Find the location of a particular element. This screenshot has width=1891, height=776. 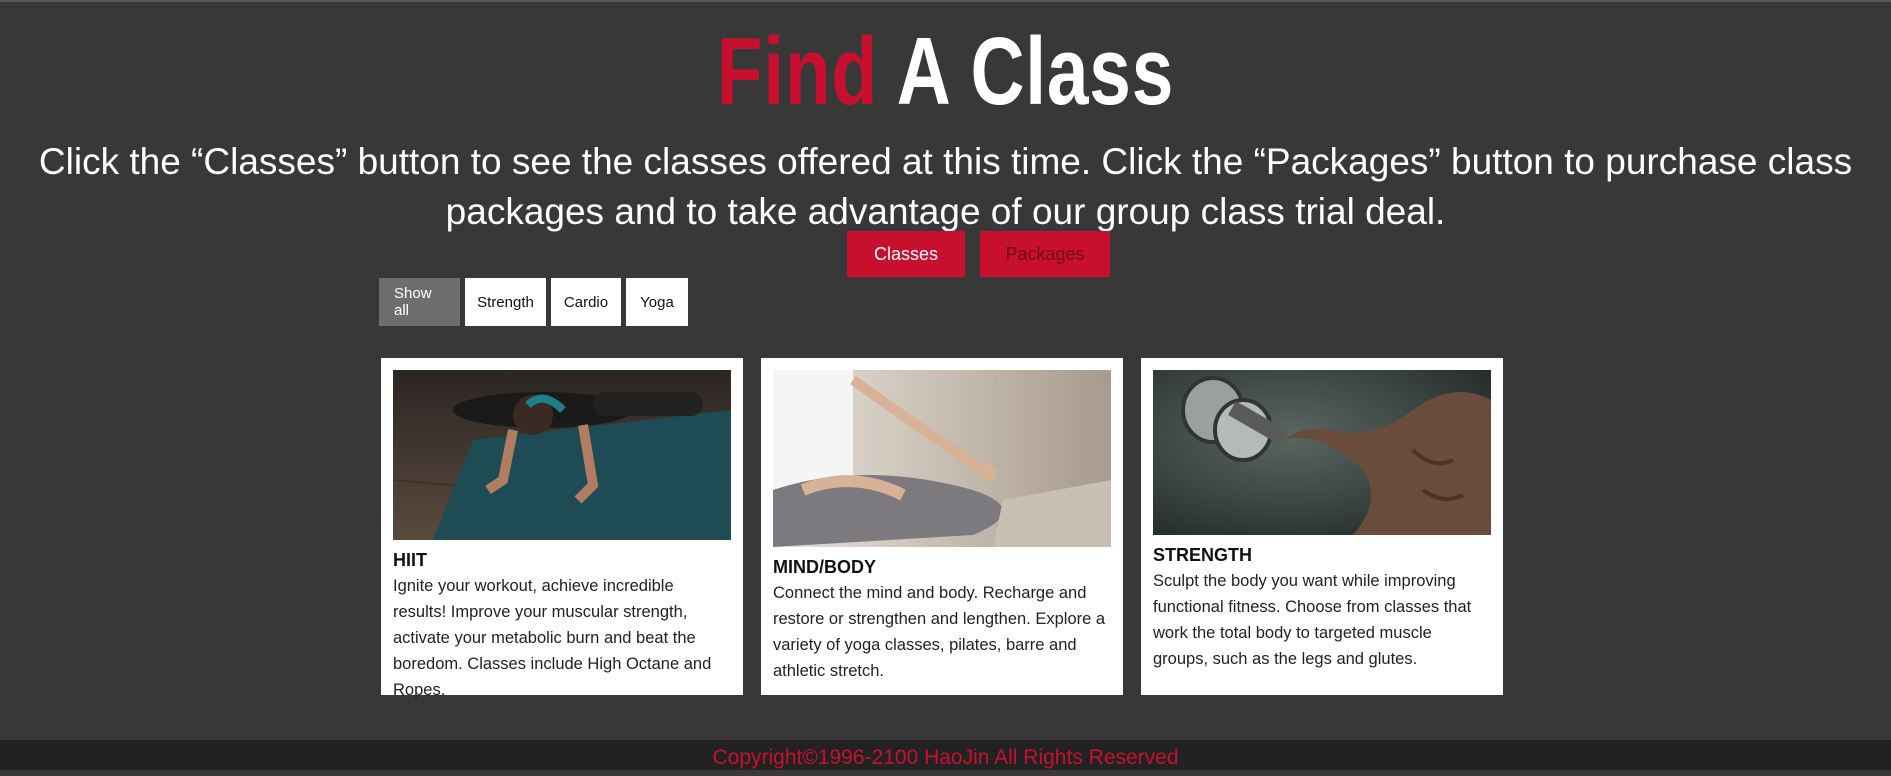

card-title: MIND/BODY is located at coordinates (824, 567).